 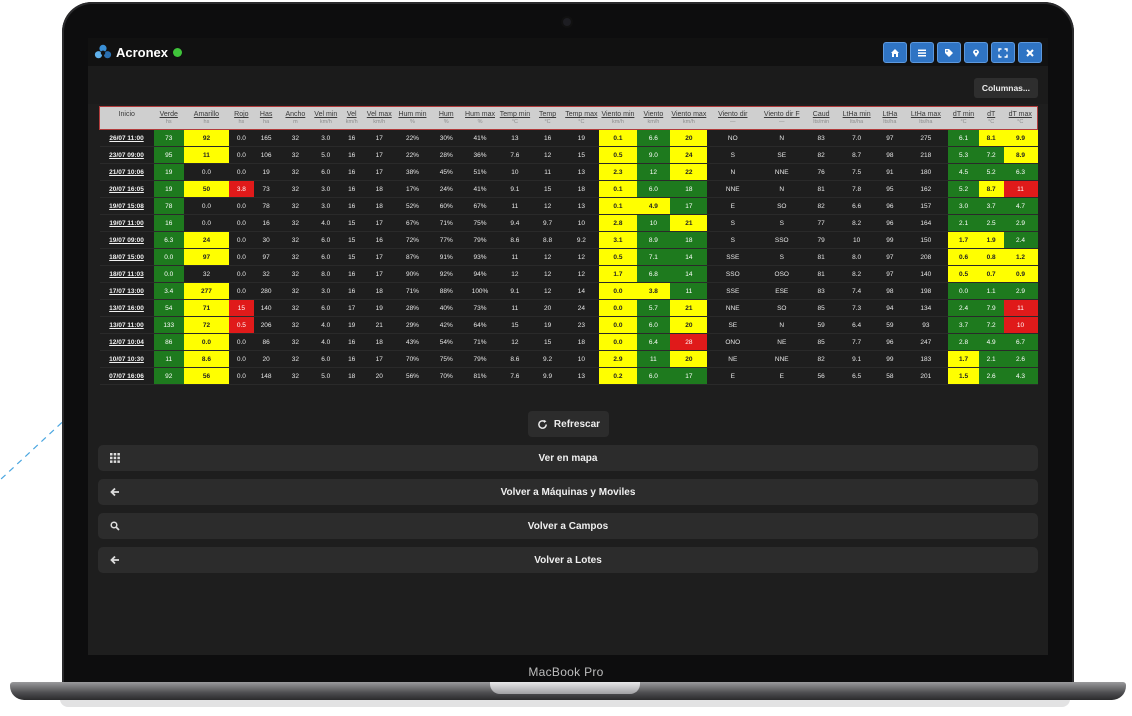 What do you see at coordinates (126, 223) in the screenshot?
I see `row-date-link: 19/07 11:00` at bounding box center [126, 223].